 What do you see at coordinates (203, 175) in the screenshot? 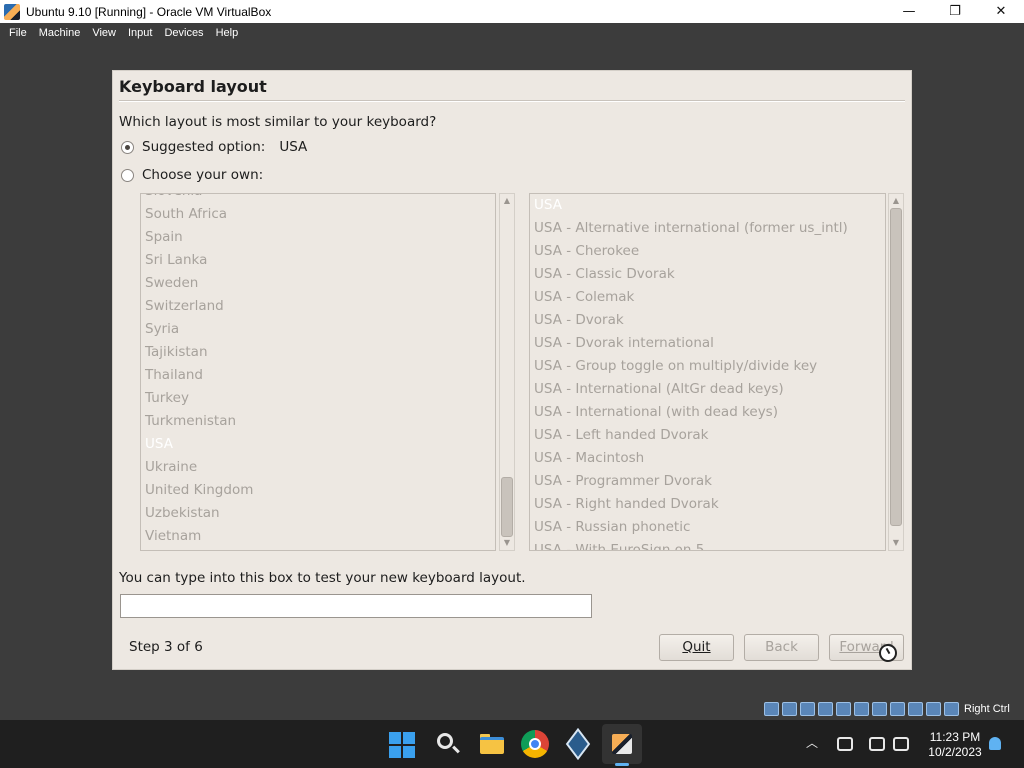
I see `choose-own-label: Choose your own:` at bounding box center [203, 175].